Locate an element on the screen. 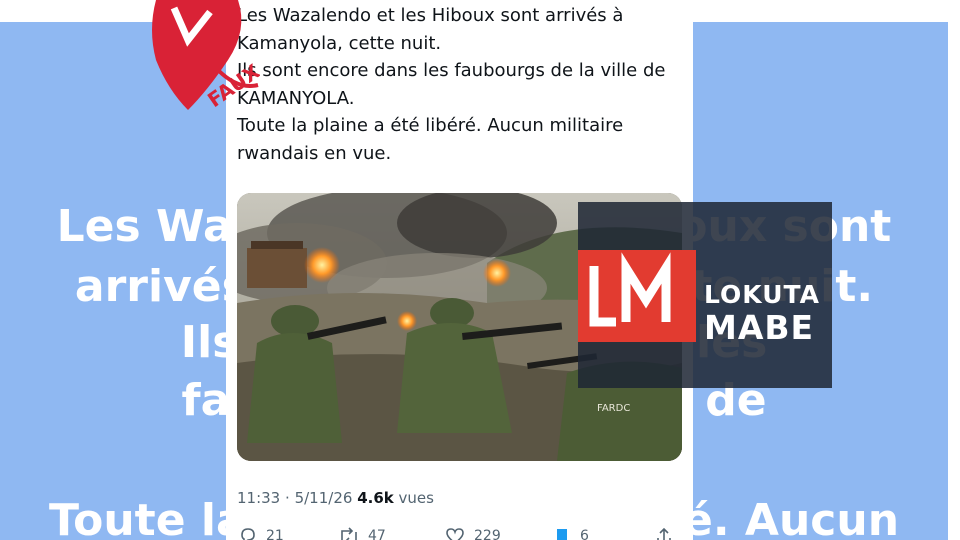 The height and width of the screenshot is (540, 960). like-button: 229 is located at coordinates (472, 533).